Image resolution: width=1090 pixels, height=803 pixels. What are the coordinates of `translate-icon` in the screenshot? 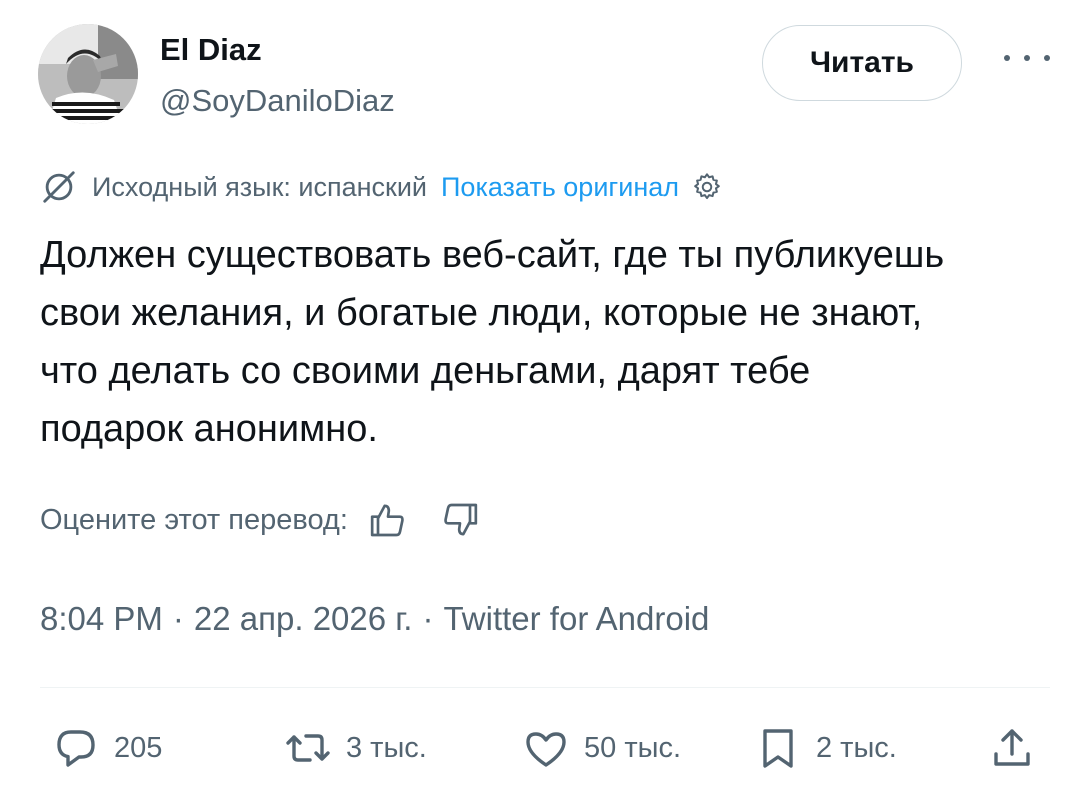 It's located at (59, 187).